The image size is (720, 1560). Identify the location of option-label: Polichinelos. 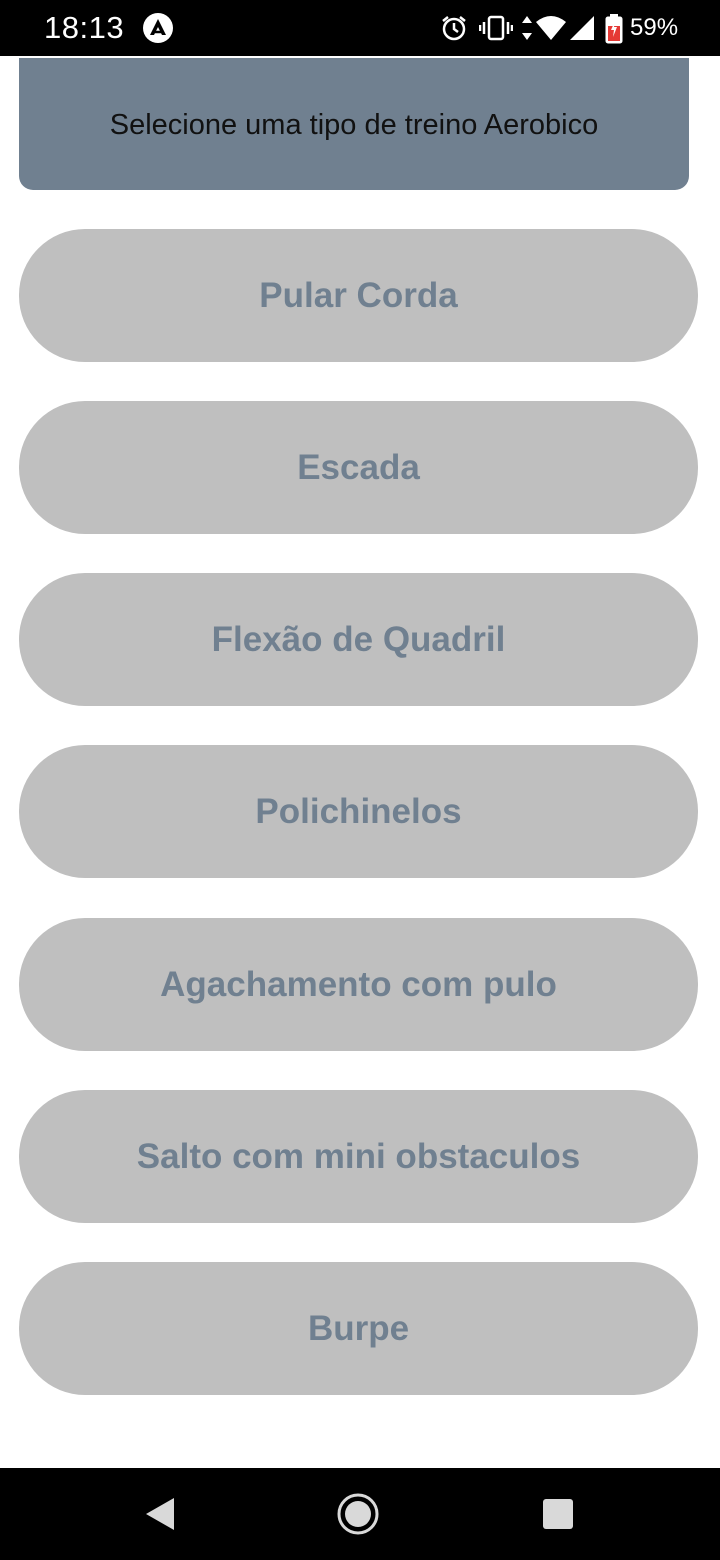
(358, 811).